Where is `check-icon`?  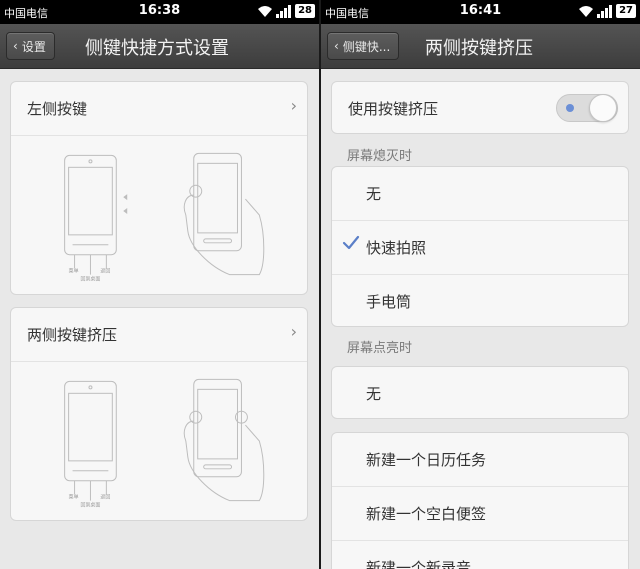
check-icon is located at coordinates (351, 242).